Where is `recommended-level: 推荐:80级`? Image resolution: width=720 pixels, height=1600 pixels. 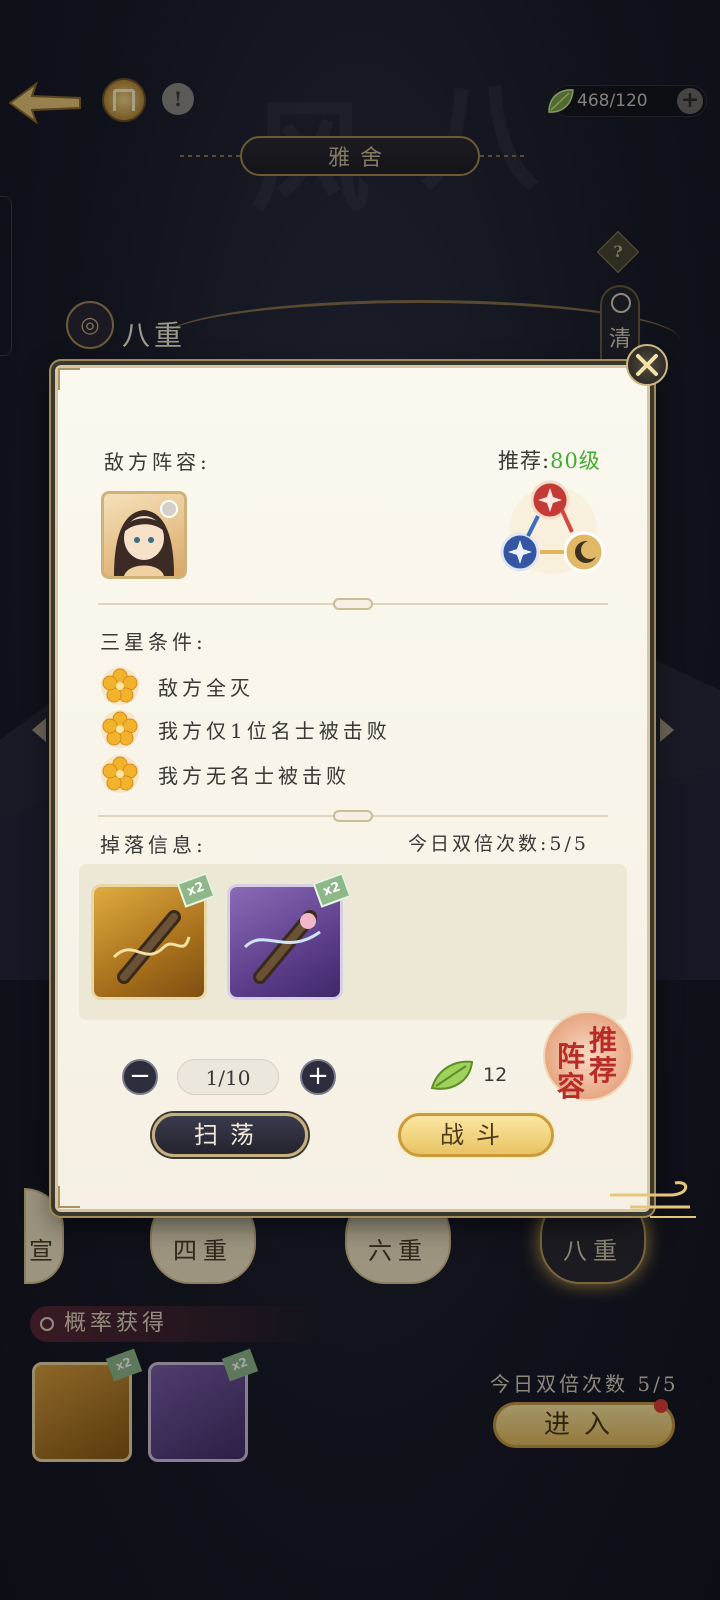 recommended-level: 推荐:80级 is located at coordinates (549, 461).